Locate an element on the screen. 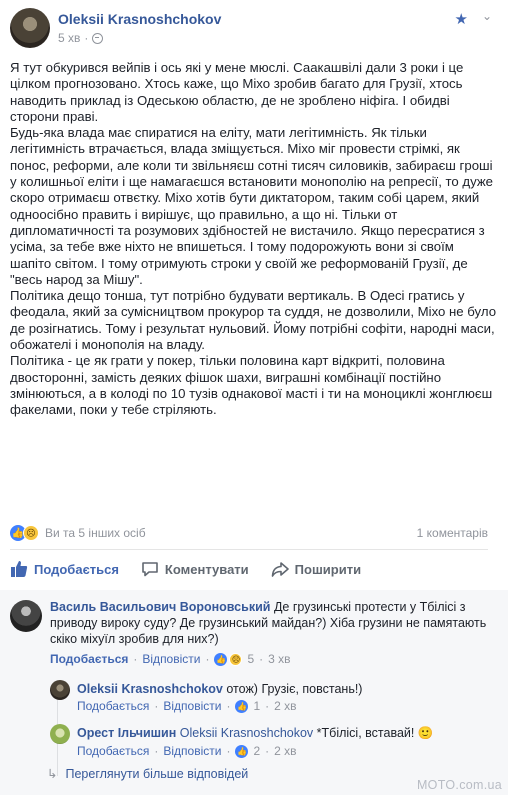 Image resolution: width=508 pixels, height=795 pixels. post-time: 5 хв is located at coordinates (69, 38).